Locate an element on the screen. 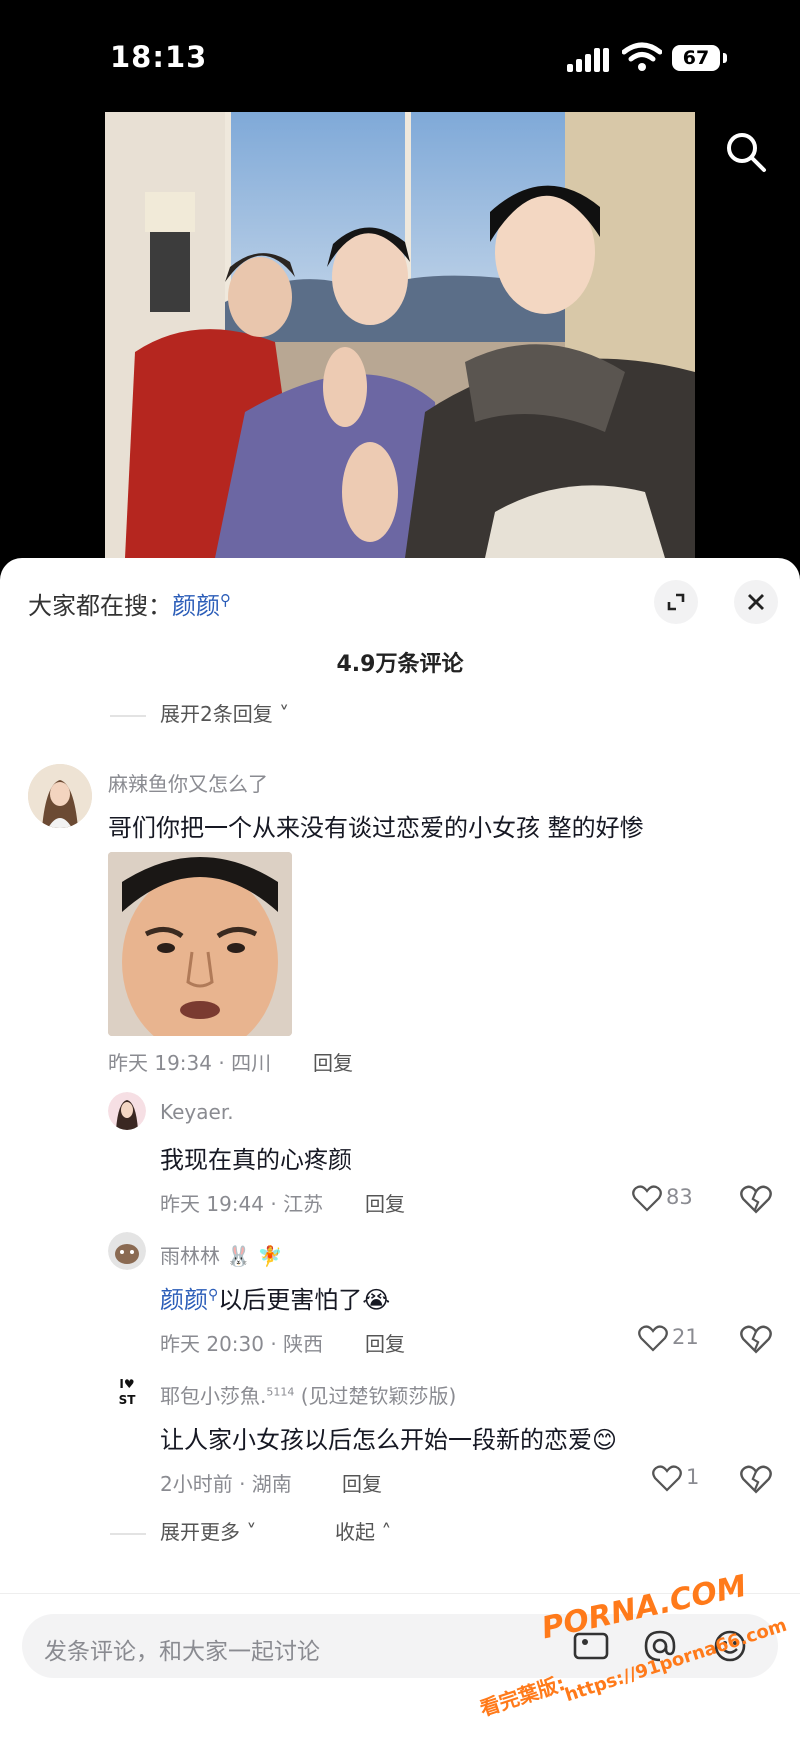 This screenshot has height=1742, width=800. like-count: 1 is located at coordinates (693, 1477).